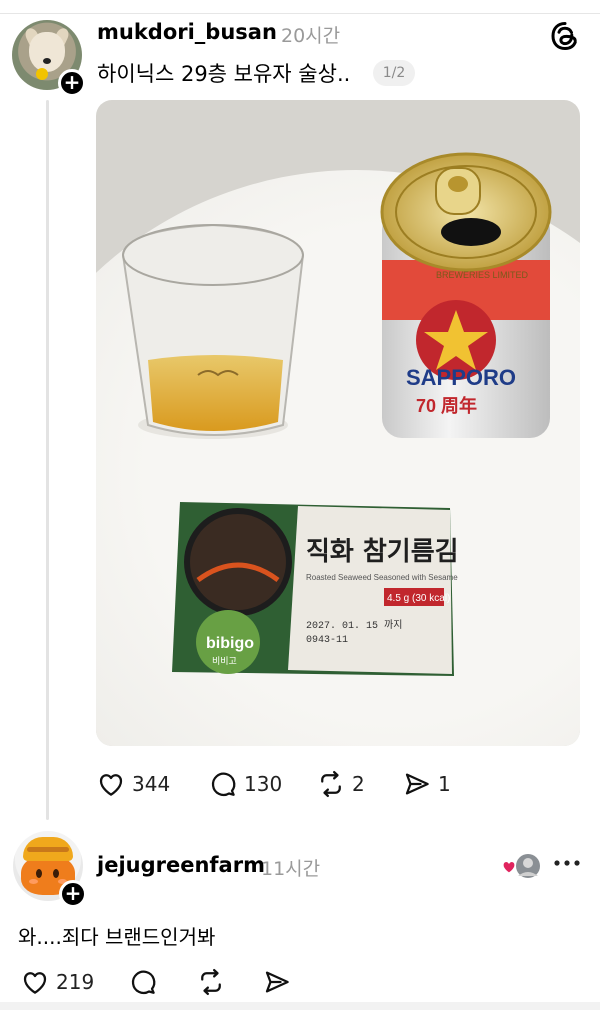 Image resolution: width=600 pixels, height=1010 pixels. Describe the element at coordinates (224, 661) in the screenshot. I see `seaweed-brand-kr-text: 비비고` at that location.